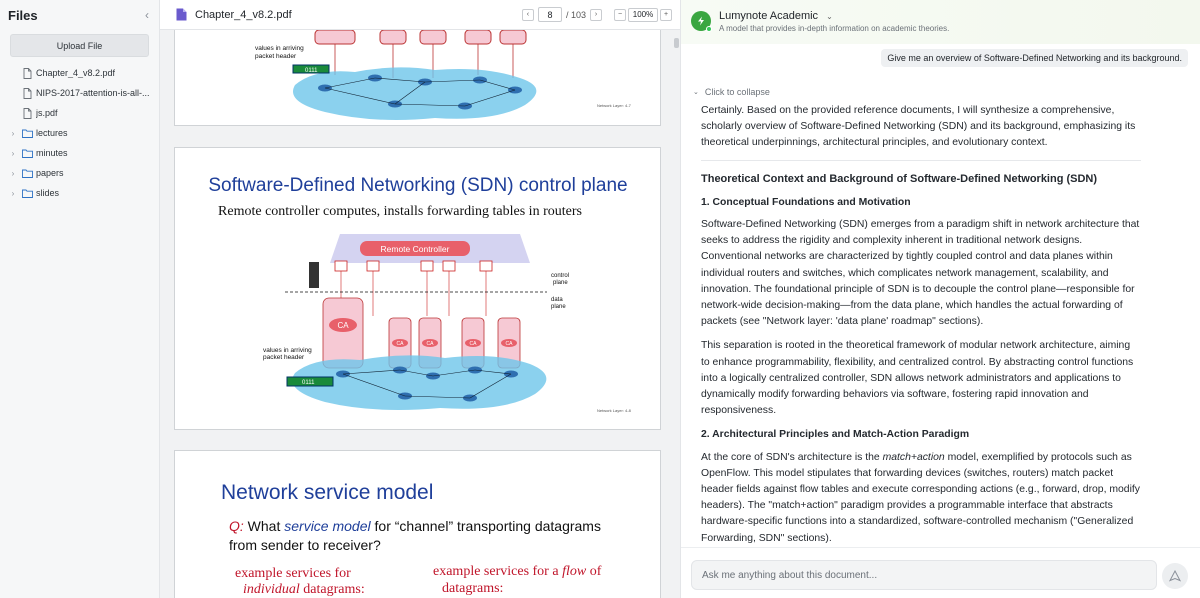 This screenshot has height=598, width=1200. What do you see at coordinates (76, 73) in the screenshot?
I see `file-name: Chapter_4_v8.2.pdf` at bounding box center [76, 73].